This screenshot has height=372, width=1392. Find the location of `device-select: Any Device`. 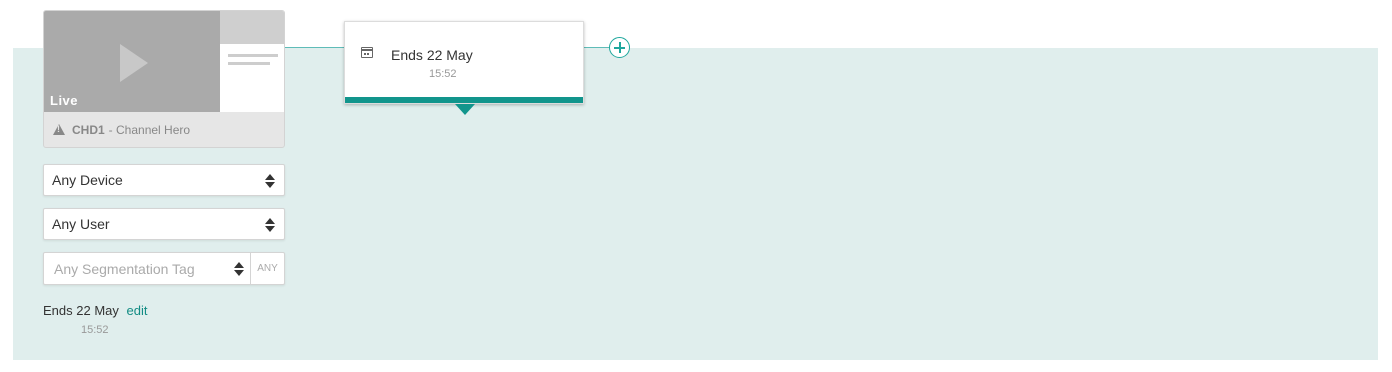

device-select: Any Device is located at coordinates (164, 180).